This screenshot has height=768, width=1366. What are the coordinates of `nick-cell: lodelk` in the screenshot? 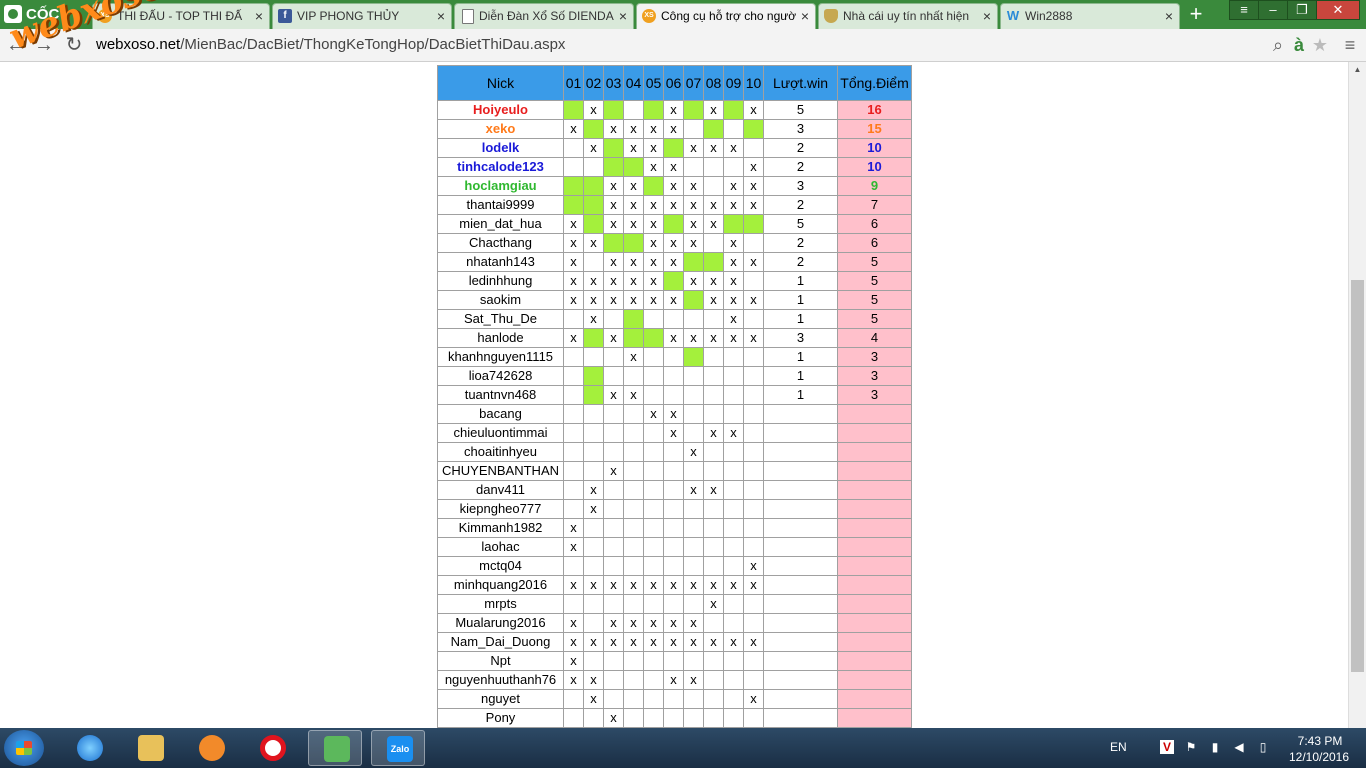 It's located at (500, 148).